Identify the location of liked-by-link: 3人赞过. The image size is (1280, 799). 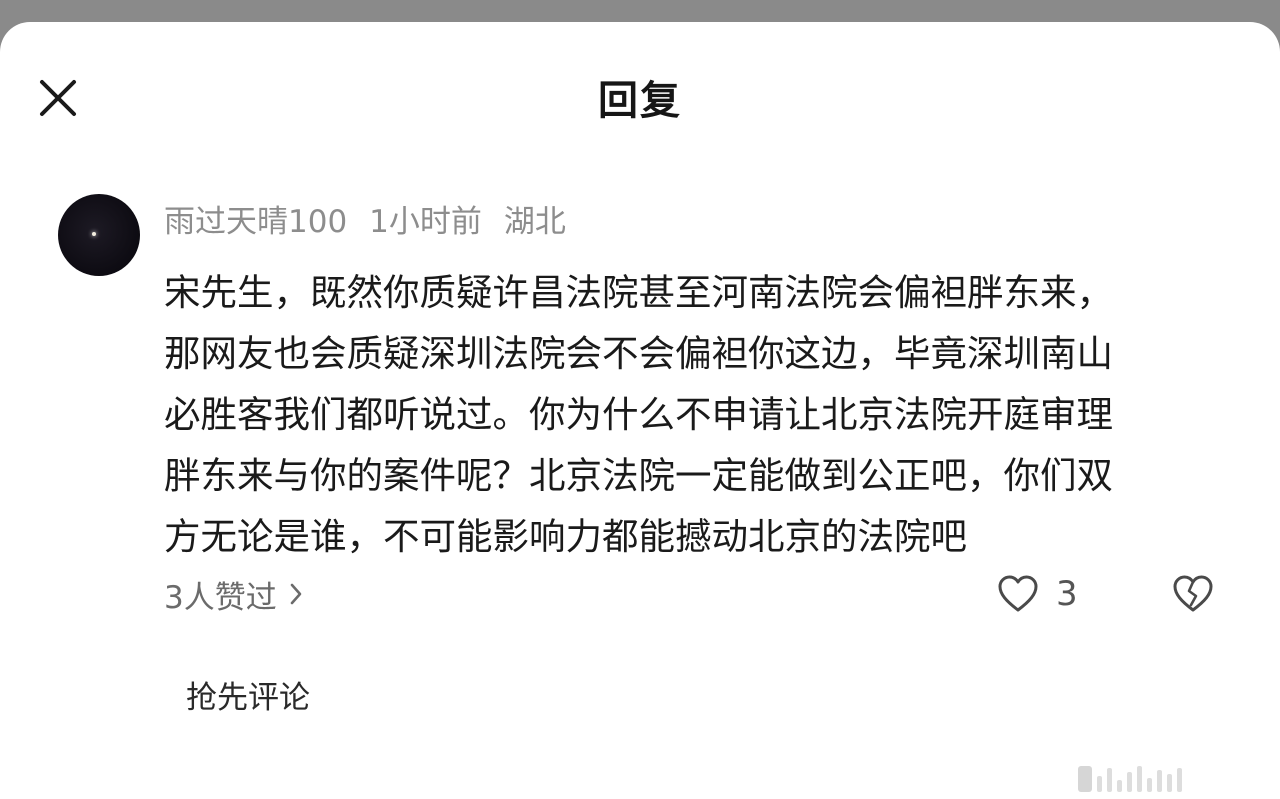
(233, 594).